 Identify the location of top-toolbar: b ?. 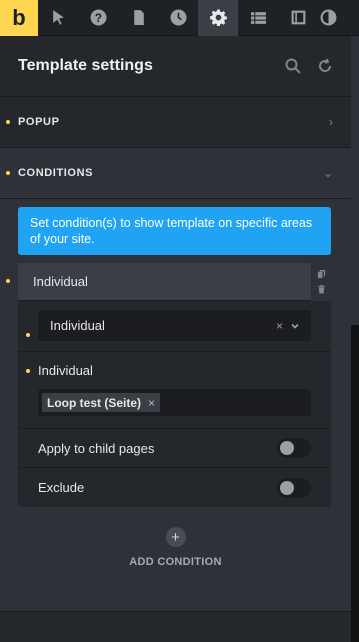
(179, 18).